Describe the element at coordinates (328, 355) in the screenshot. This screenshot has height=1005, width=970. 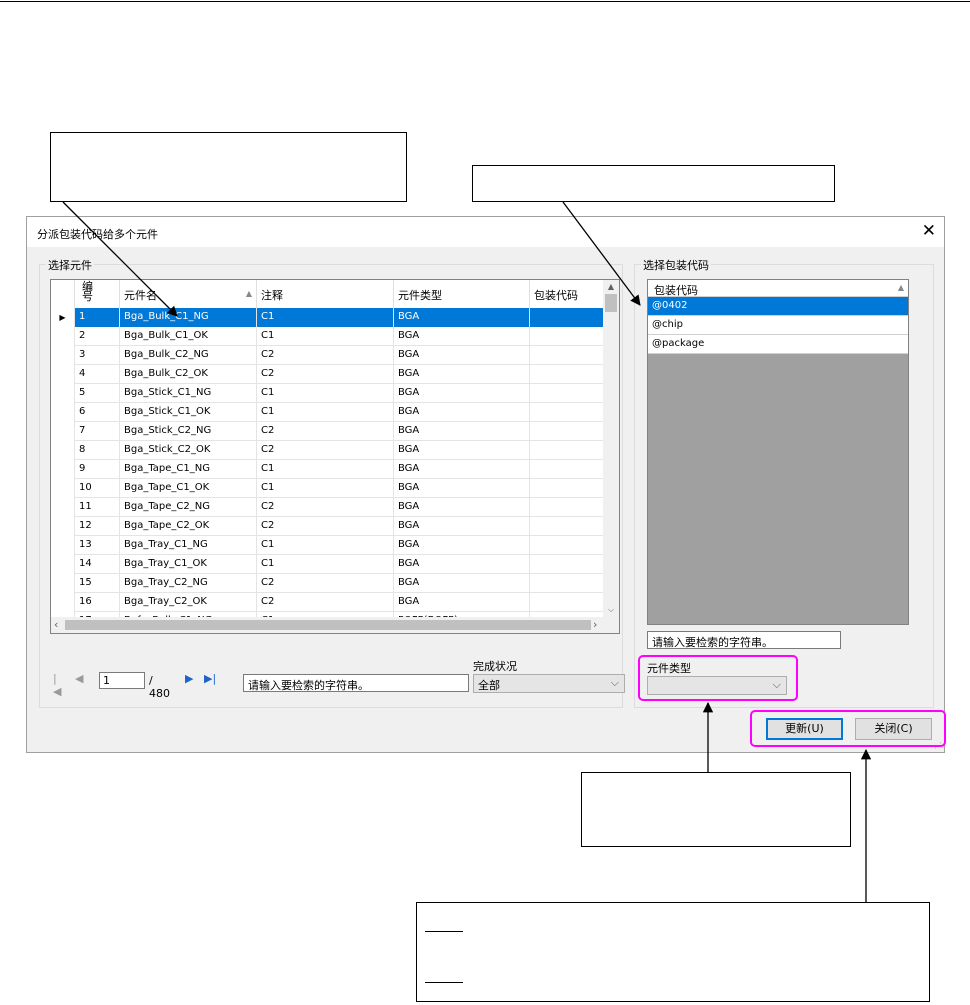
I see `table-row: 3 Bga_Bulk_C2_NG C2 BGA` at that location.